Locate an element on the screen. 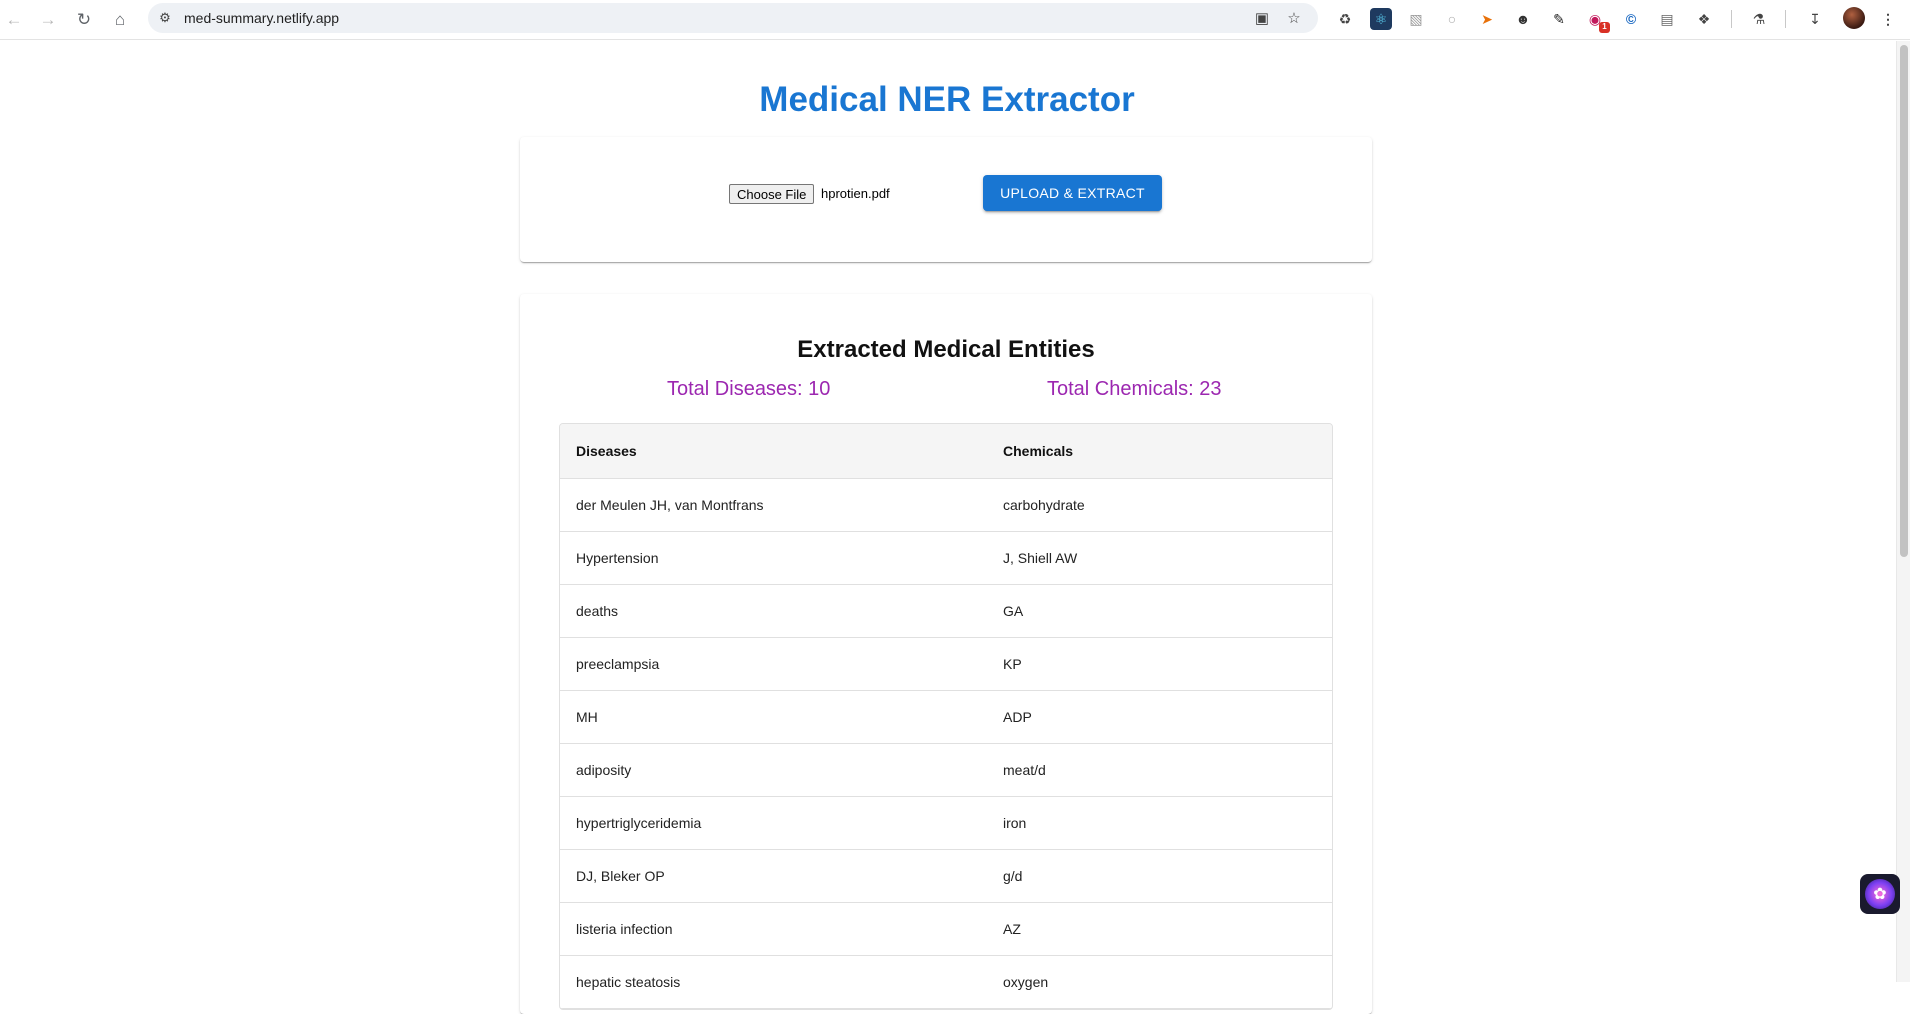 This screenshot has height=1014, width=1910. table-row: preeclampsia KP is located at coordinates (946, 664).